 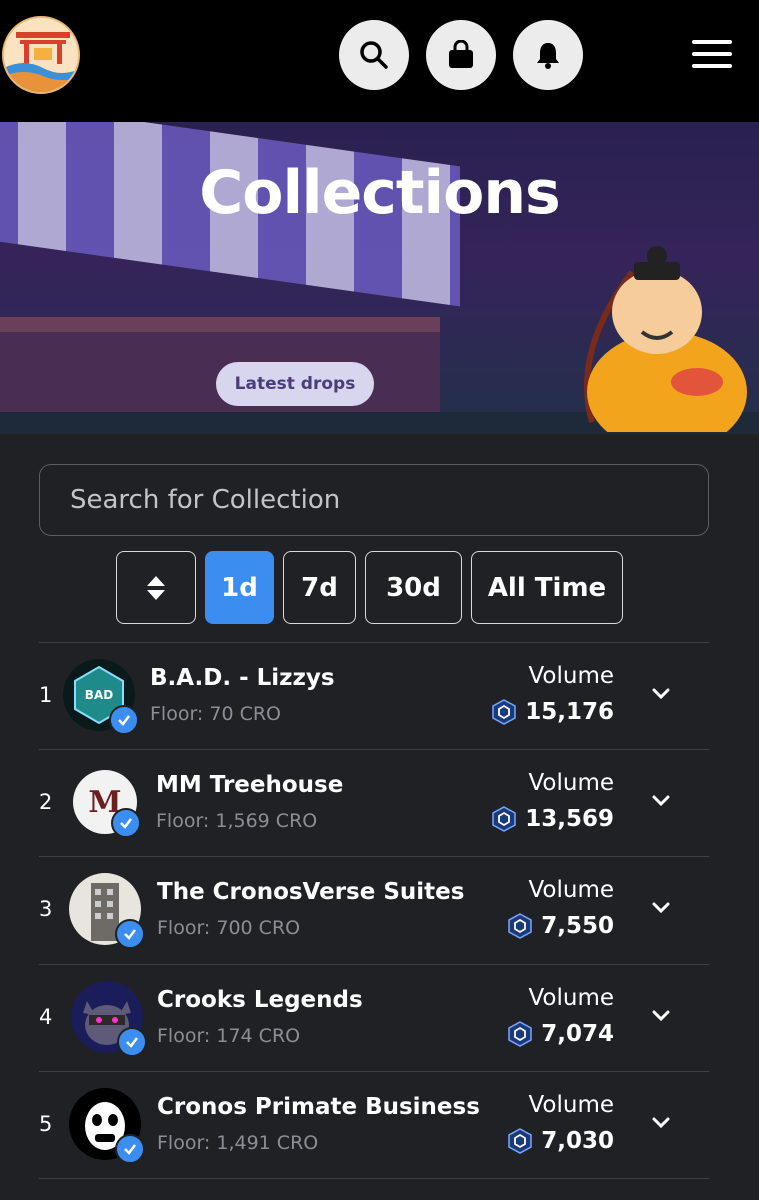 What do you see at coordinates (216, 714) in the screenshot?
I see `collection-floor: Floor: 70 CRO` at bounding box center [216, 714].